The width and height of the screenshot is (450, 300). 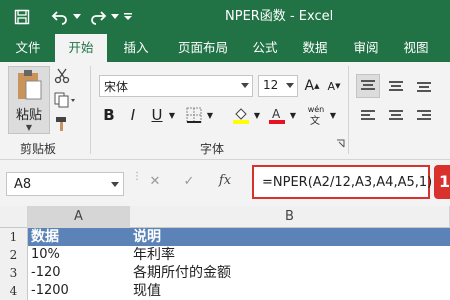 I want to click on underline-dropdown-icon: ▼, so click(x=172, y=115).